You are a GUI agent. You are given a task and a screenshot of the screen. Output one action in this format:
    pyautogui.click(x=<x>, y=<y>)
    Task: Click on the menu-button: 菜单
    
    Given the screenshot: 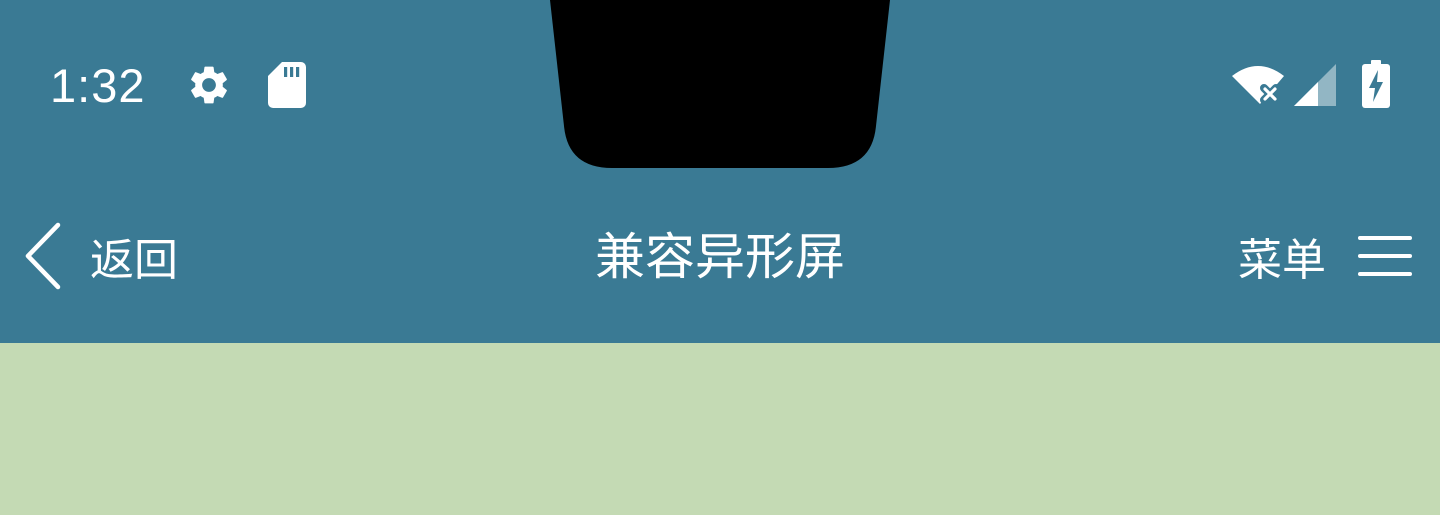 What is the action you would take?
    pyautogui.click(x=1326, y=256)
    